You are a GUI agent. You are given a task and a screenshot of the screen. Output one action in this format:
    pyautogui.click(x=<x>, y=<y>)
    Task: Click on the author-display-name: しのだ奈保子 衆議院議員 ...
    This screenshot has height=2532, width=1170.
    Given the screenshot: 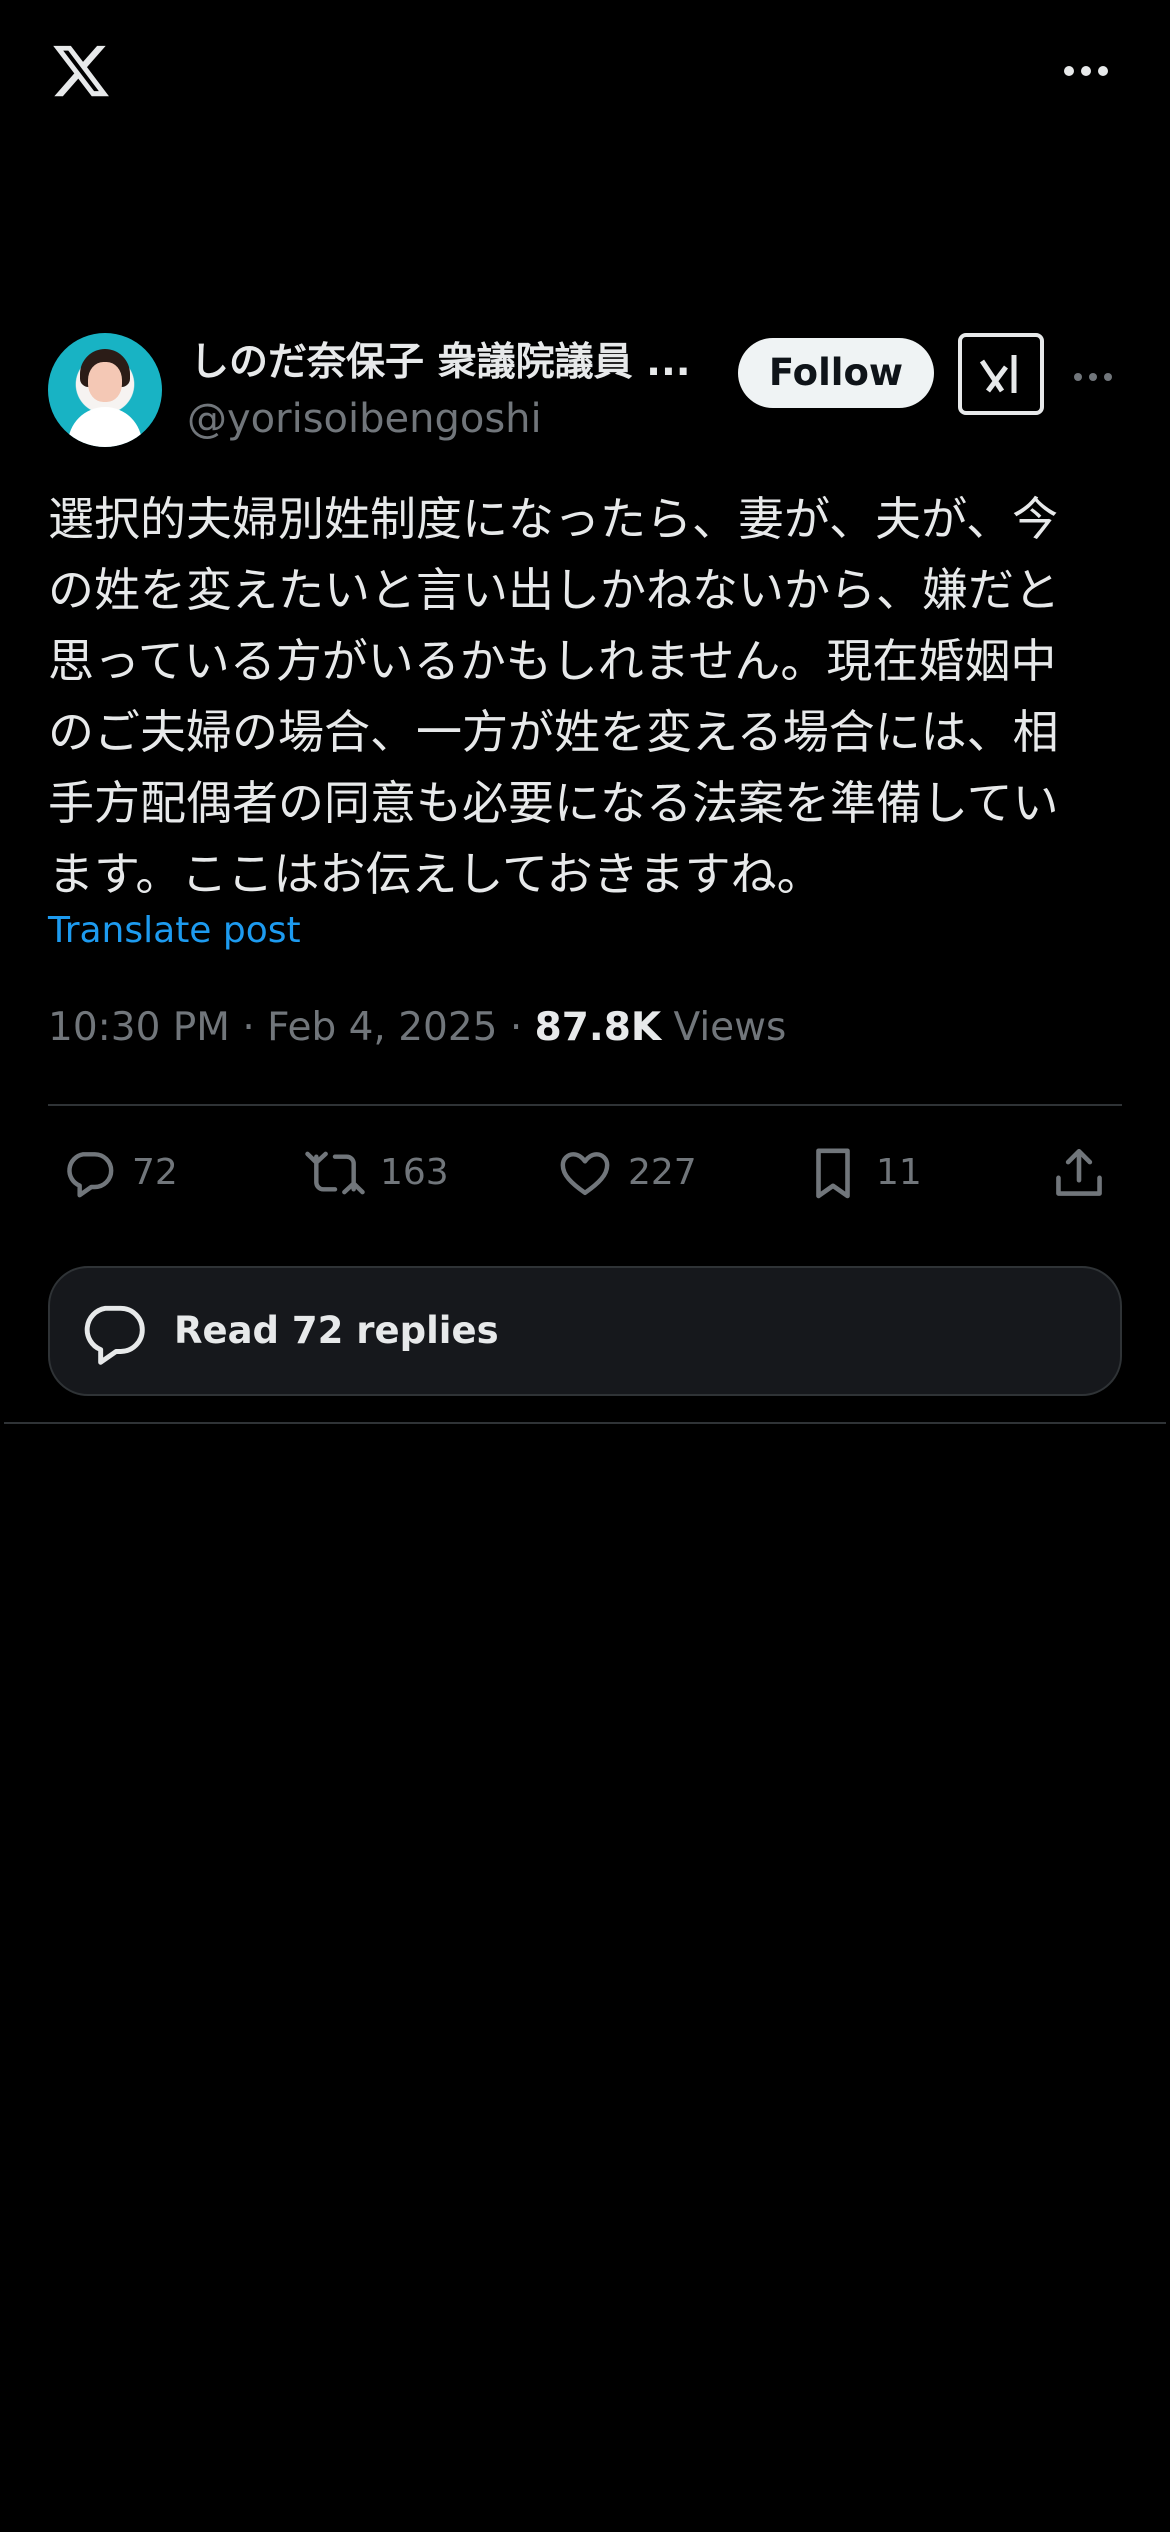 What is the action you would take?
    pyautogui.click(x=470, y=363)
    